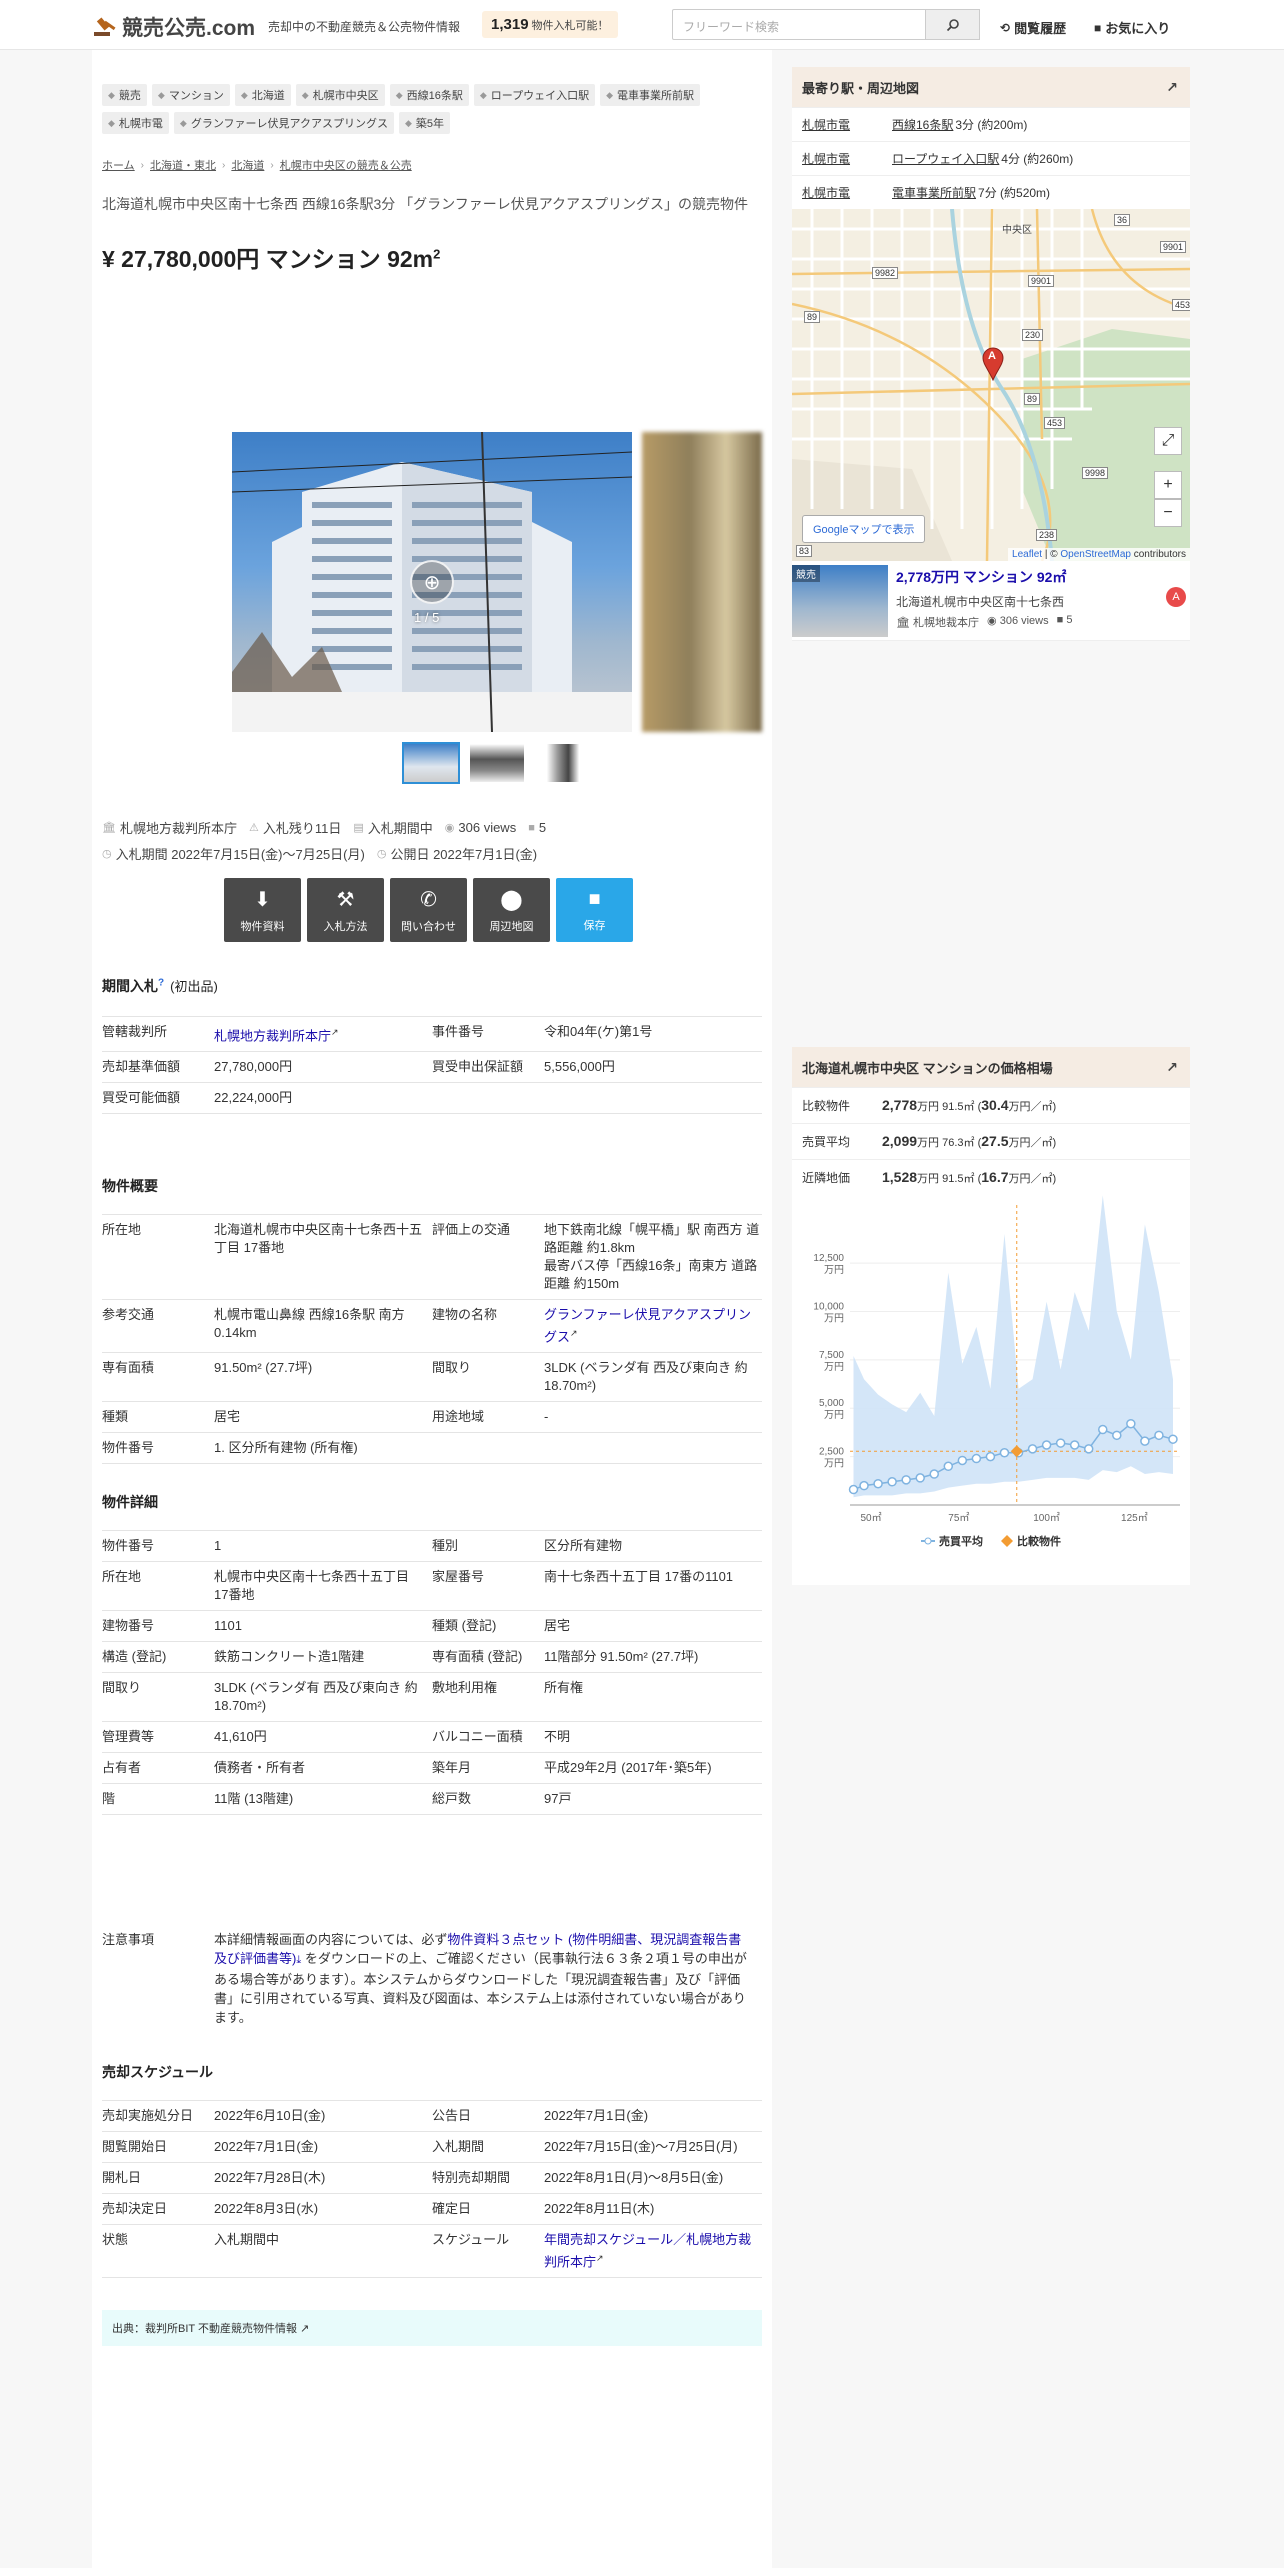 The image size is (1284, 2568). Describe the element at coordinates (928, 1107) in the screenshot. I see `price-unit: 万円` at that location.